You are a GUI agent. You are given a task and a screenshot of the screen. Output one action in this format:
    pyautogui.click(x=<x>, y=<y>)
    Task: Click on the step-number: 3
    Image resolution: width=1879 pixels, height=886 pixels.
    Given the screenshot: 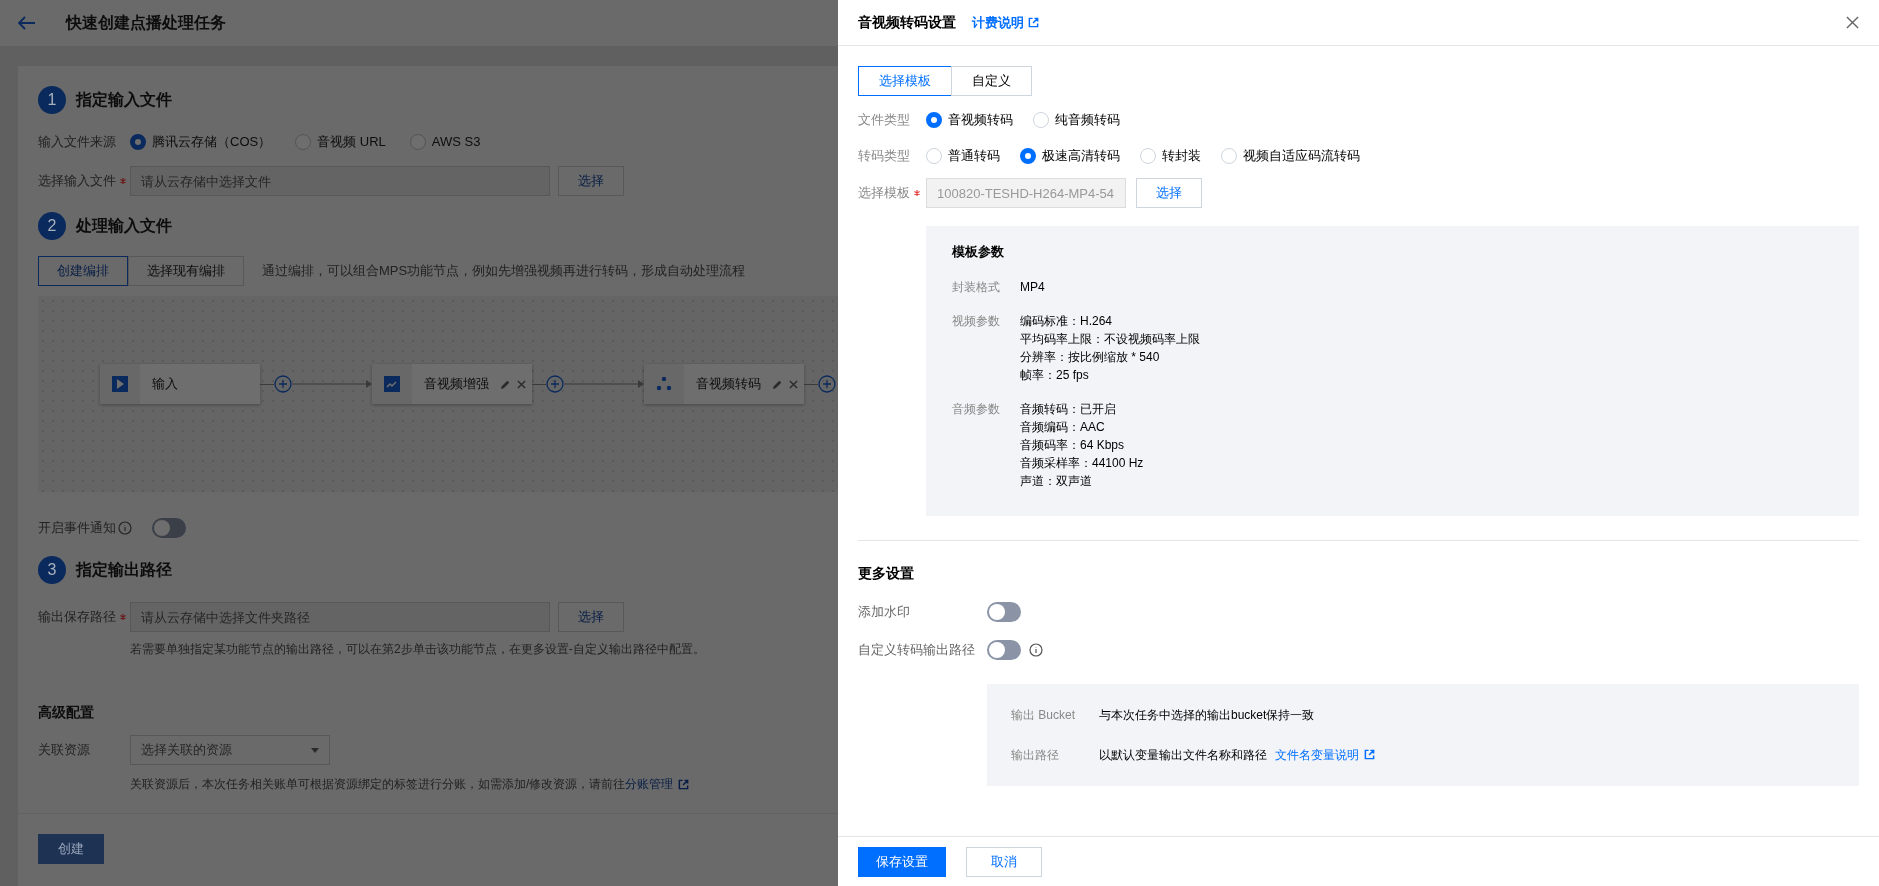 What is the action you would take?
    pyautogui.click(x=52, y=570)
    